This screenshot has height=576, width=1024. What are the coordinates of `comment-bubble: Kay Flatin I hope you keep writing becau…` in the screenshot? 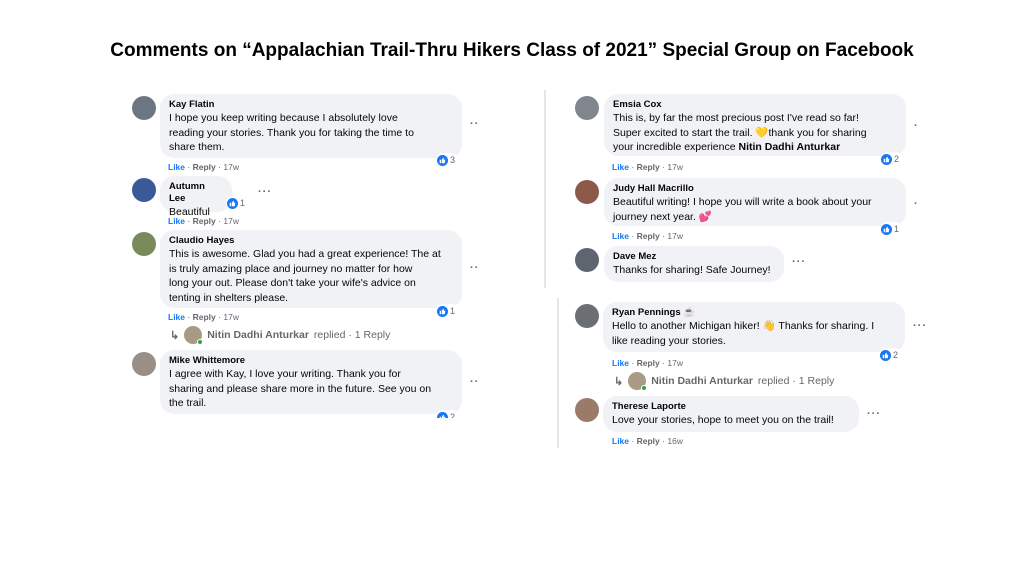 It's located at (311, 126).